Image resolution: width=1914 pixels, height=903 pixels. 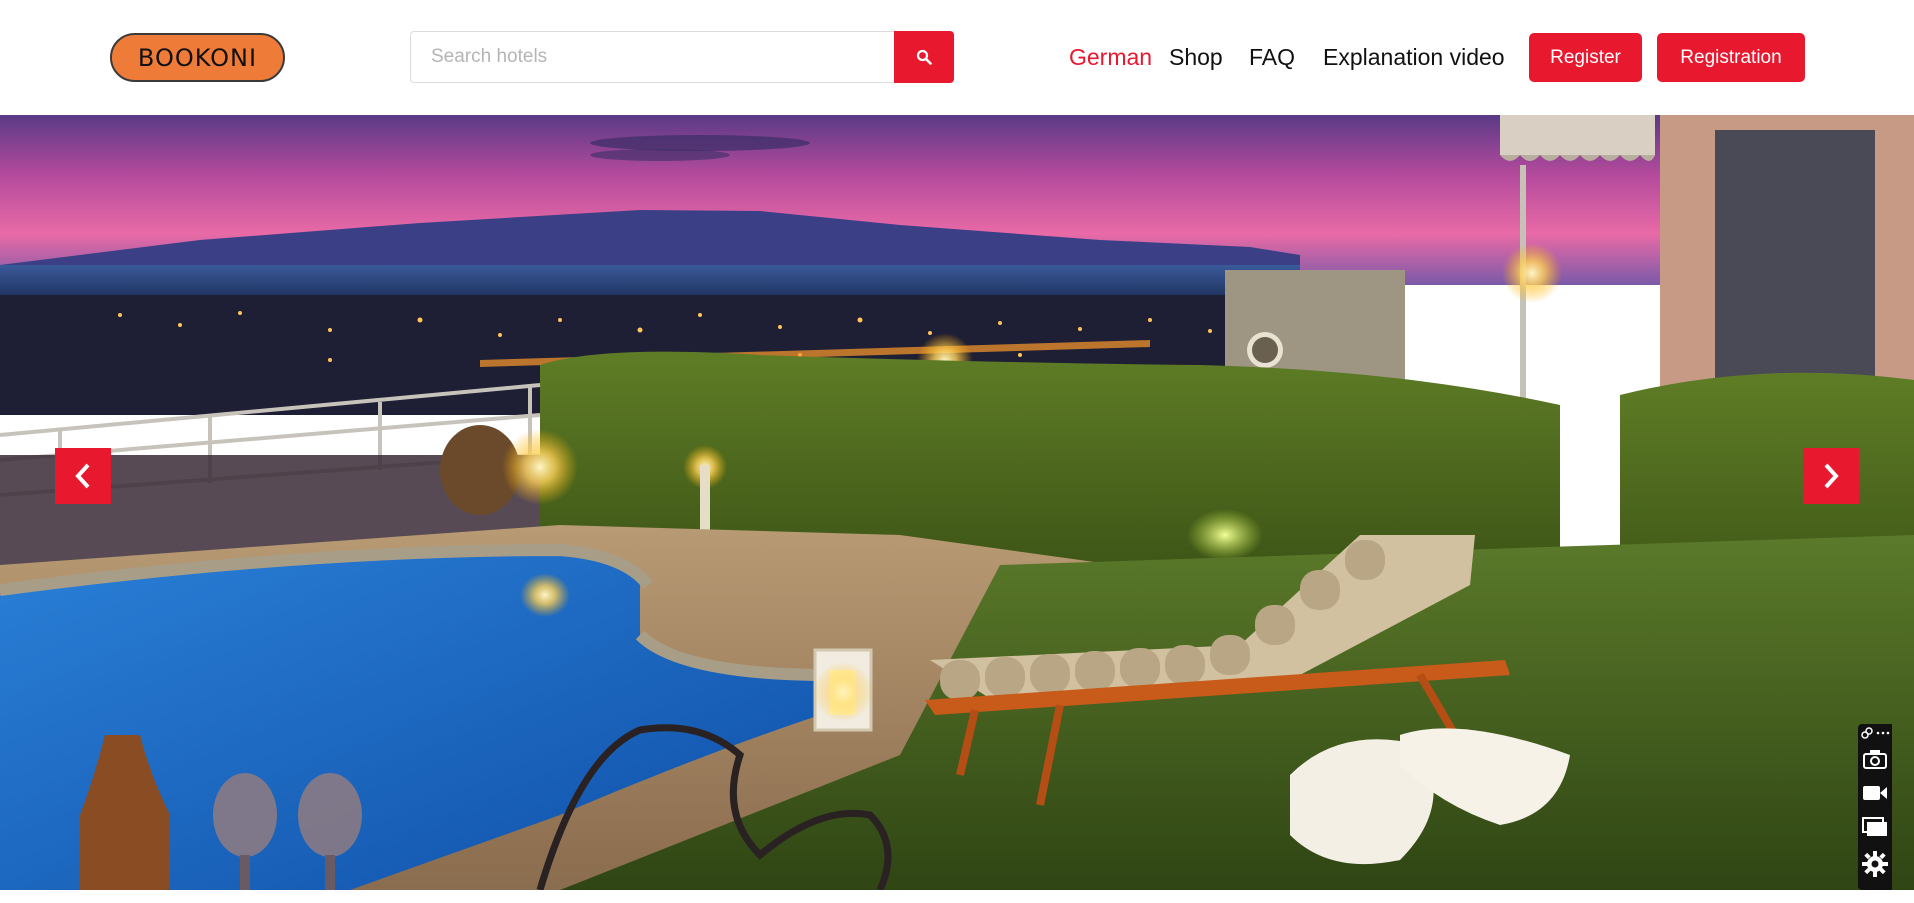 I want to click on window-button, so click(x=1875, y=827).